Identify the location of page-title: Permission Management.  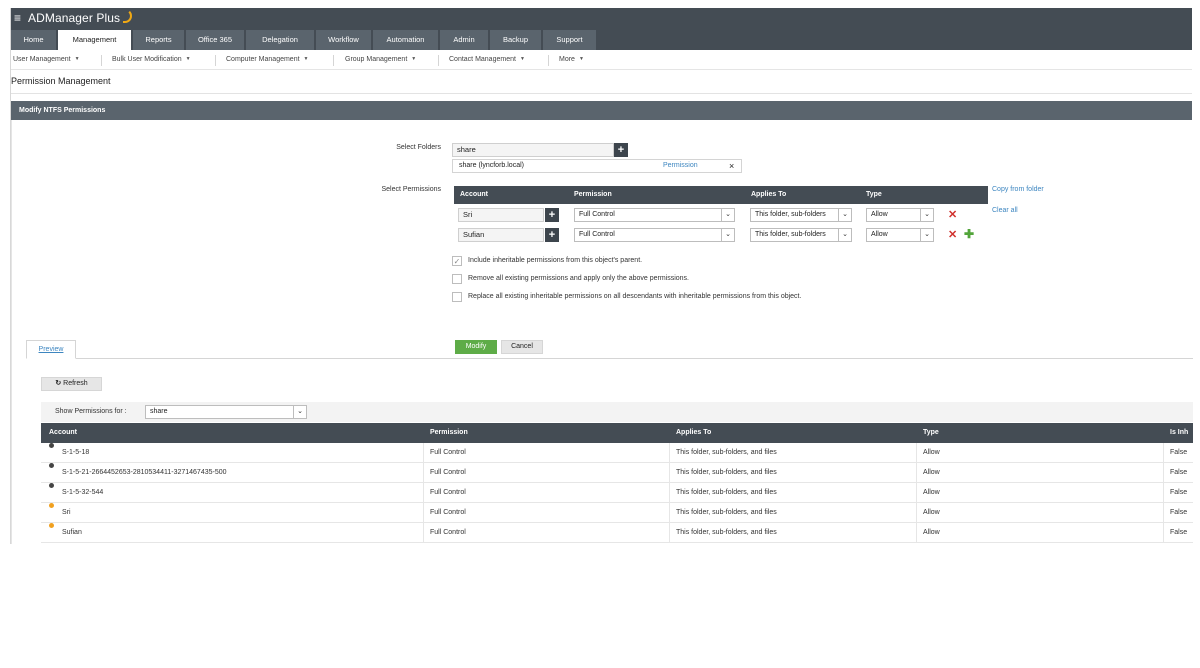
(61, 81).